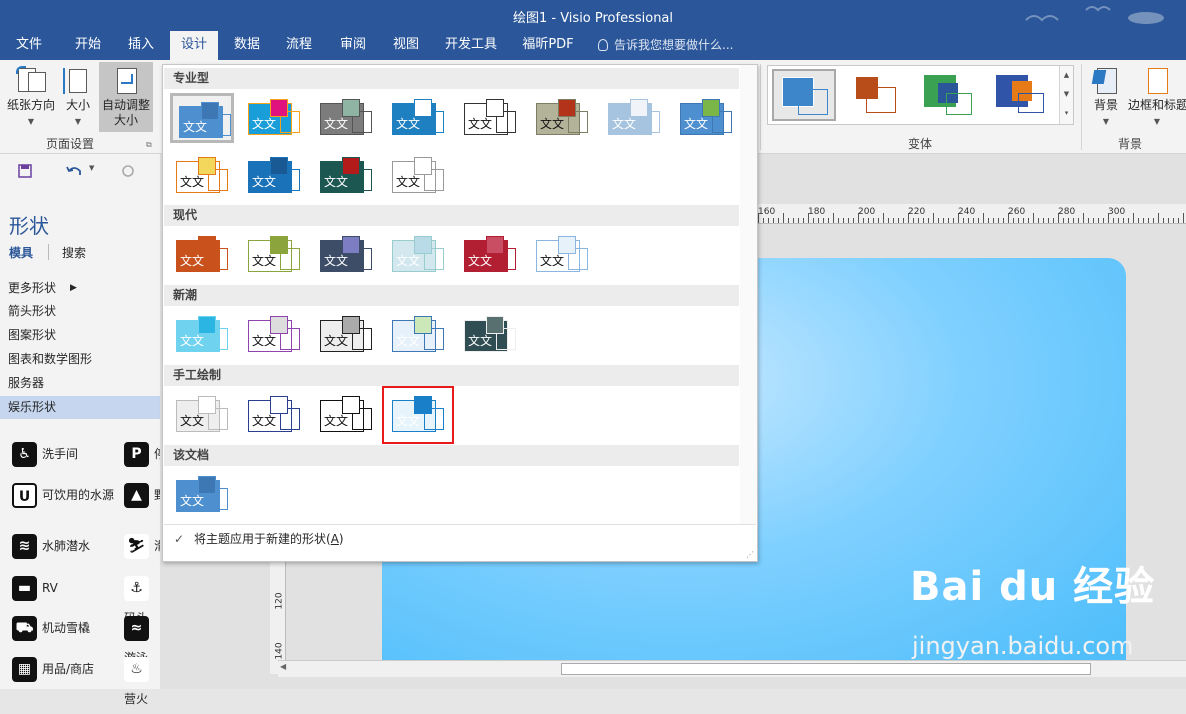 This screenshot has height=714, width=1186. Describe the element at coordinates (51, 628) in the screenshot. I see `shape-snowmobile: ⛟ 机动雪橇` at that location.